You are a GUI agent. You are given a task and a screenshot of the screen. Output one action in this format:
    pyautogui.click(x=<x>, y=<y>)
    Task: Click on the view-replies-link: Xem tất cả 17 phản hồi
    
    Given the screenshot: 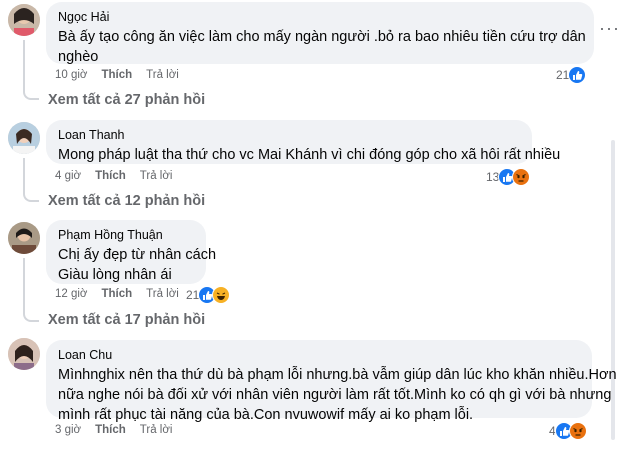 What is the action you would take?
    pyautogui.click(x=126, y=320)
    